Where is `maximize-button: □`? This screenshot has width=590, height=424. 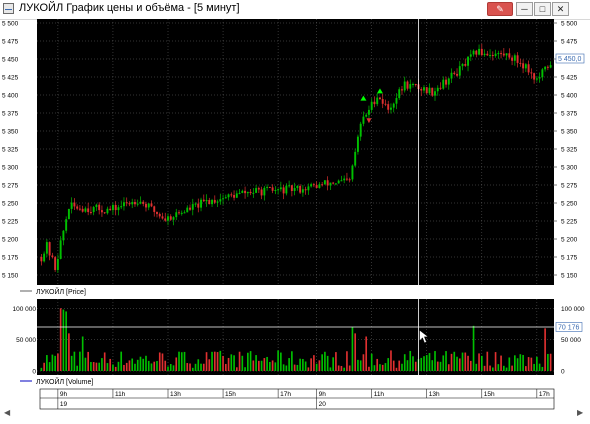
maximize-button: □ is located at coordinates (542, 9).